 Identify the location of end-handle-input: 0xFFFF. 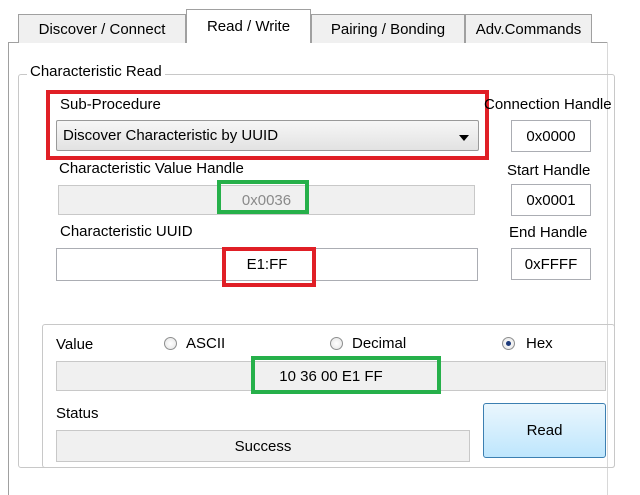
(551, 264).